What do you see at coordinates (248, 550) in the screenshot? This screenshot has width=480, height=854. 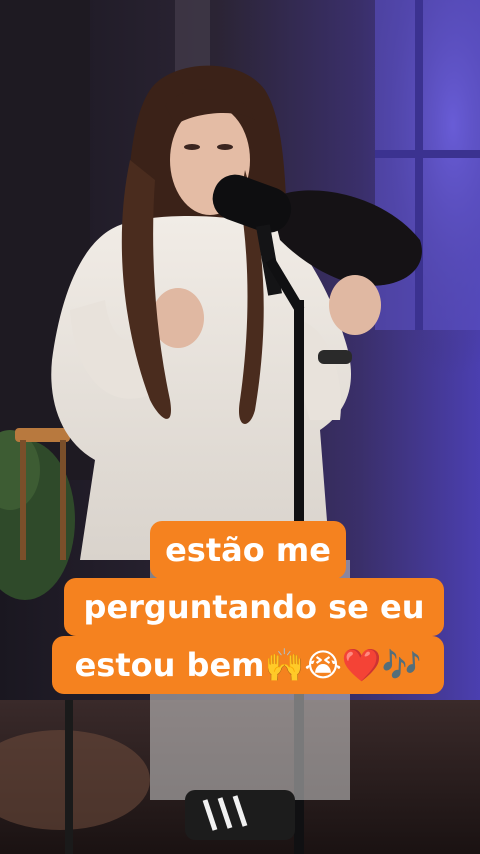 I see `caption-line-1: estão me` at bounding box center [248, 550].